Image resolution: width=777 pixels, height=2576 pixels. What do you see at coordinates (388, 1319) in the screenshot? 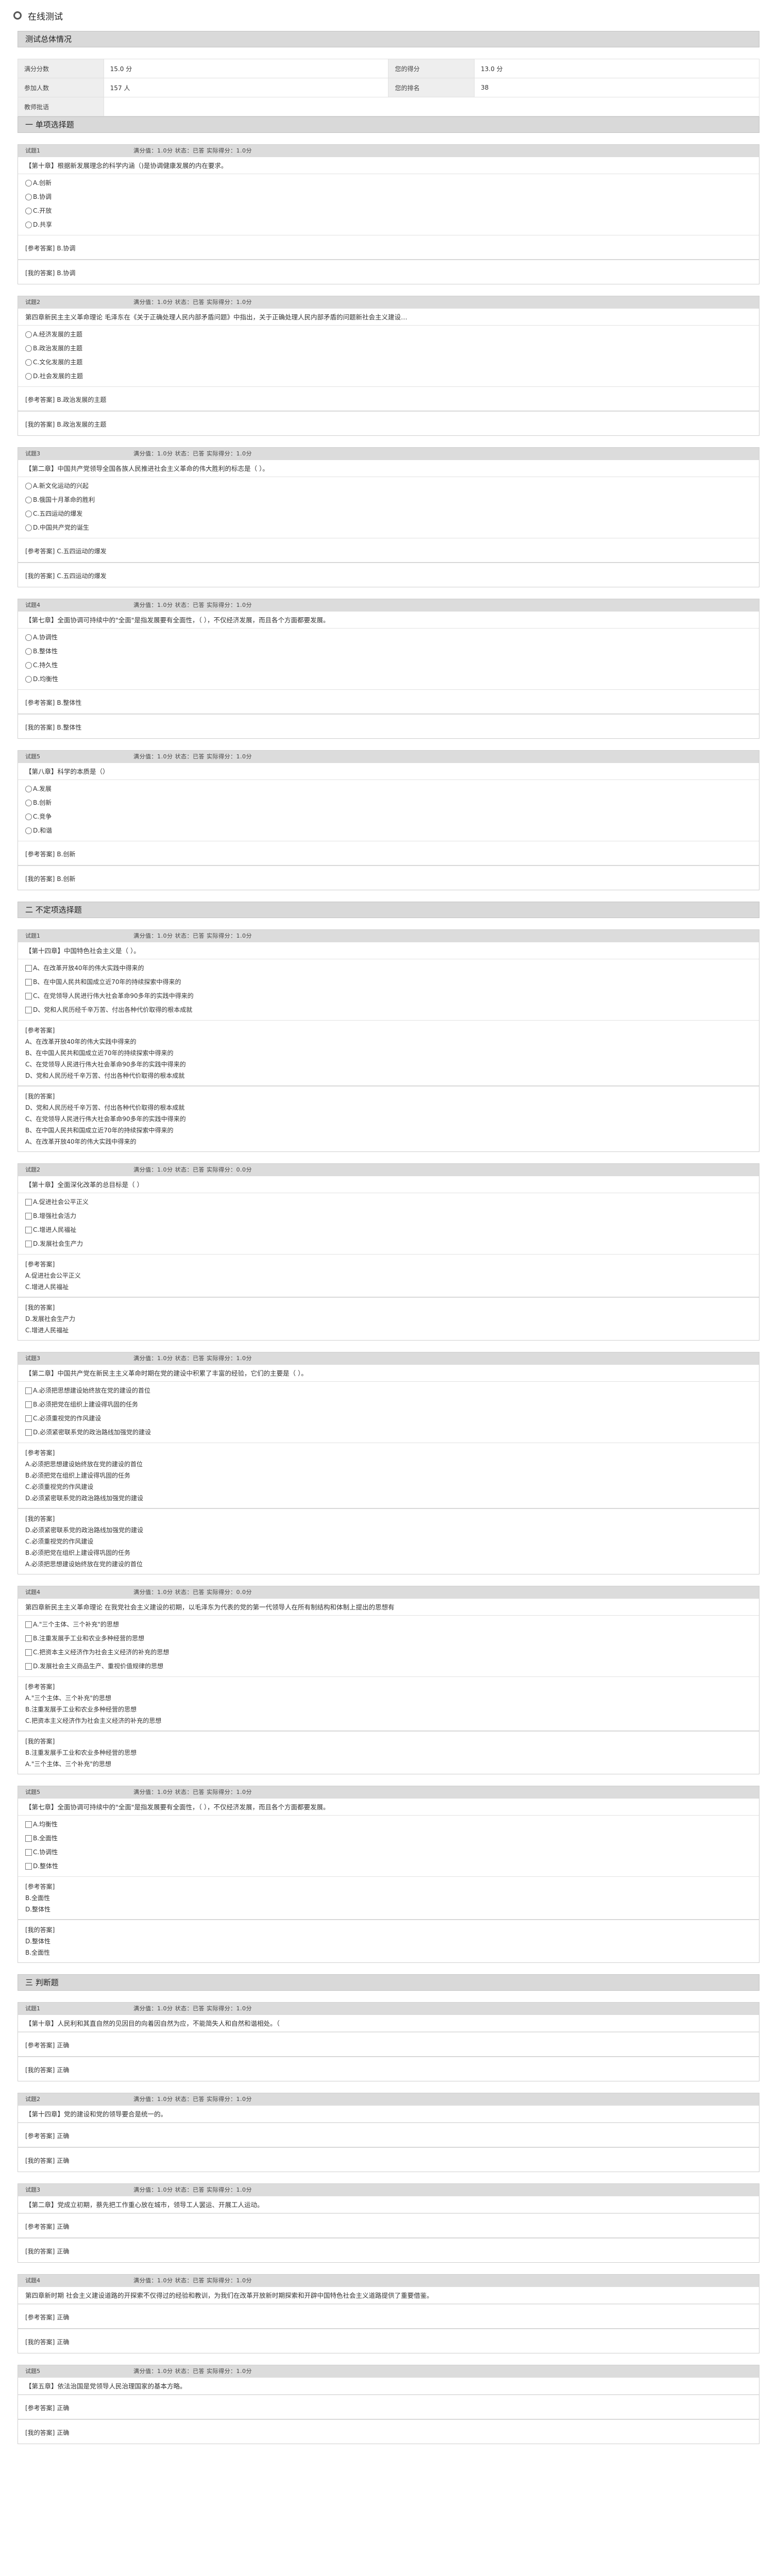
I see `my-answer: [我的答案] D.发展社会生产力 C.增进人民福祉` at bounding box center [388, 1319].